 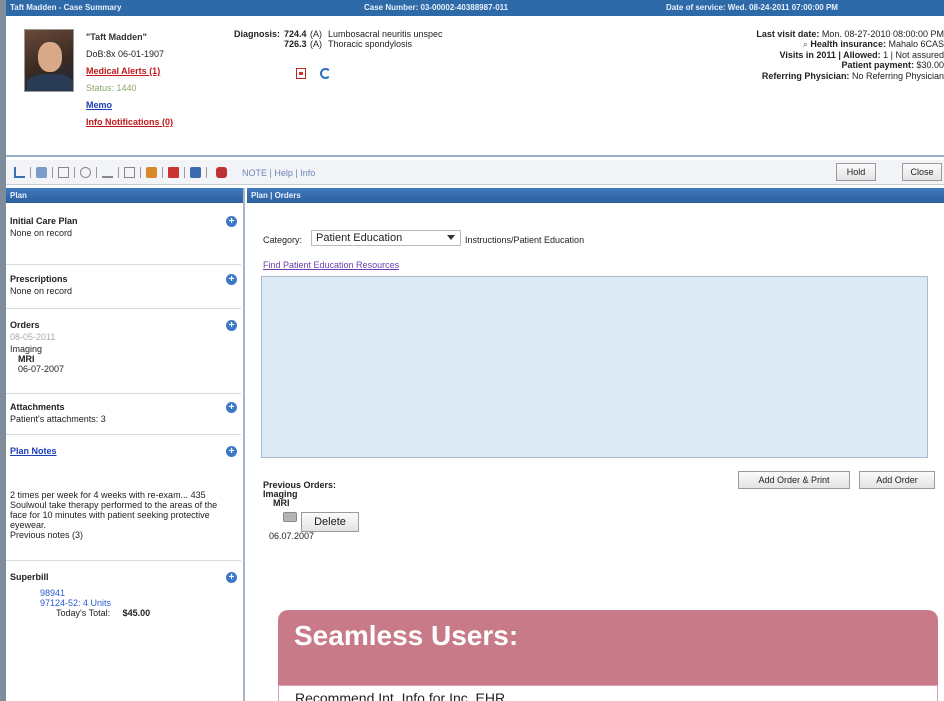 What do you see at coordinates (257, 34) in the screenshot?
I see `diagnosis-label: Diagnosis:` at bounding box center [257, 34].